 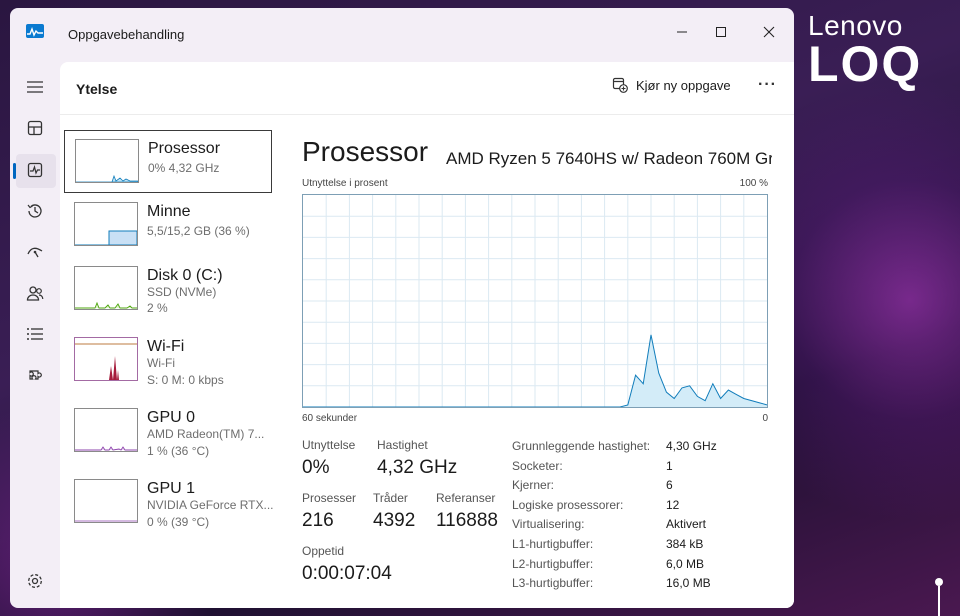 I want to click on close-icon, so click(x=769, y=32).